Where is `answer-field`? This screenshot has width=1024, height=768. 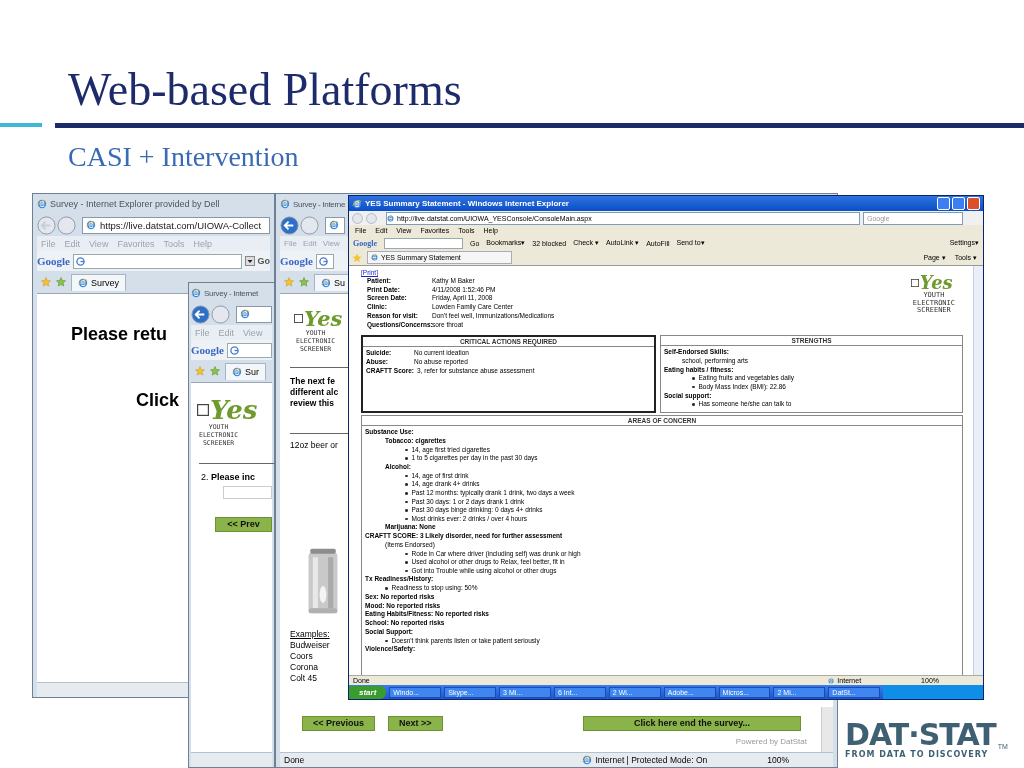 answer-field is located at coordinates (247, 492).